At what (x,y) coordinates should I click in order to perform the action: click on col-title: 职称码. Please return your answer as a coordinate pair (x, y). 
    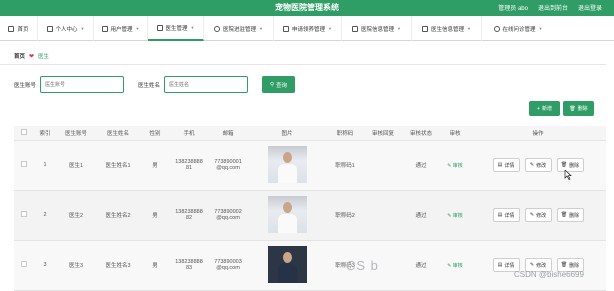
    Looking at the image, I should click on (345, 133).